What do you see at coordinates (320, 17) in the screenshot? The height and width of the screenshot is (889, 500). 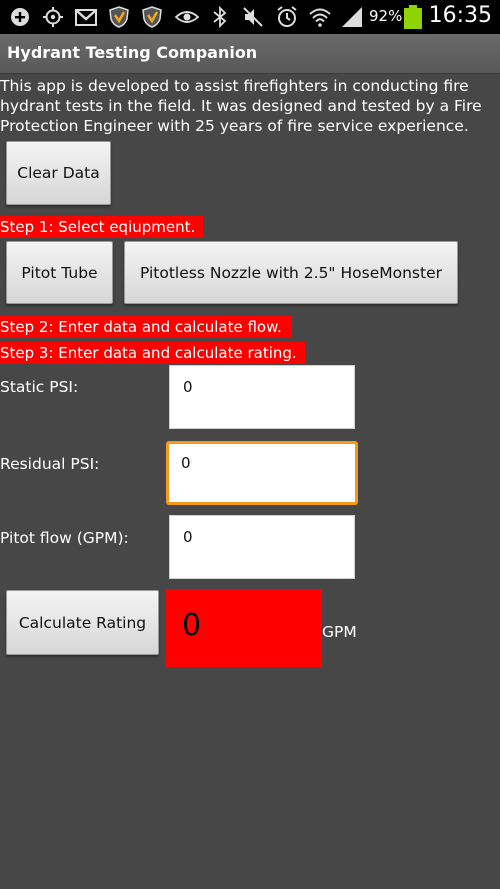 I see `wifi-icon` at bounding box center [320, 17].